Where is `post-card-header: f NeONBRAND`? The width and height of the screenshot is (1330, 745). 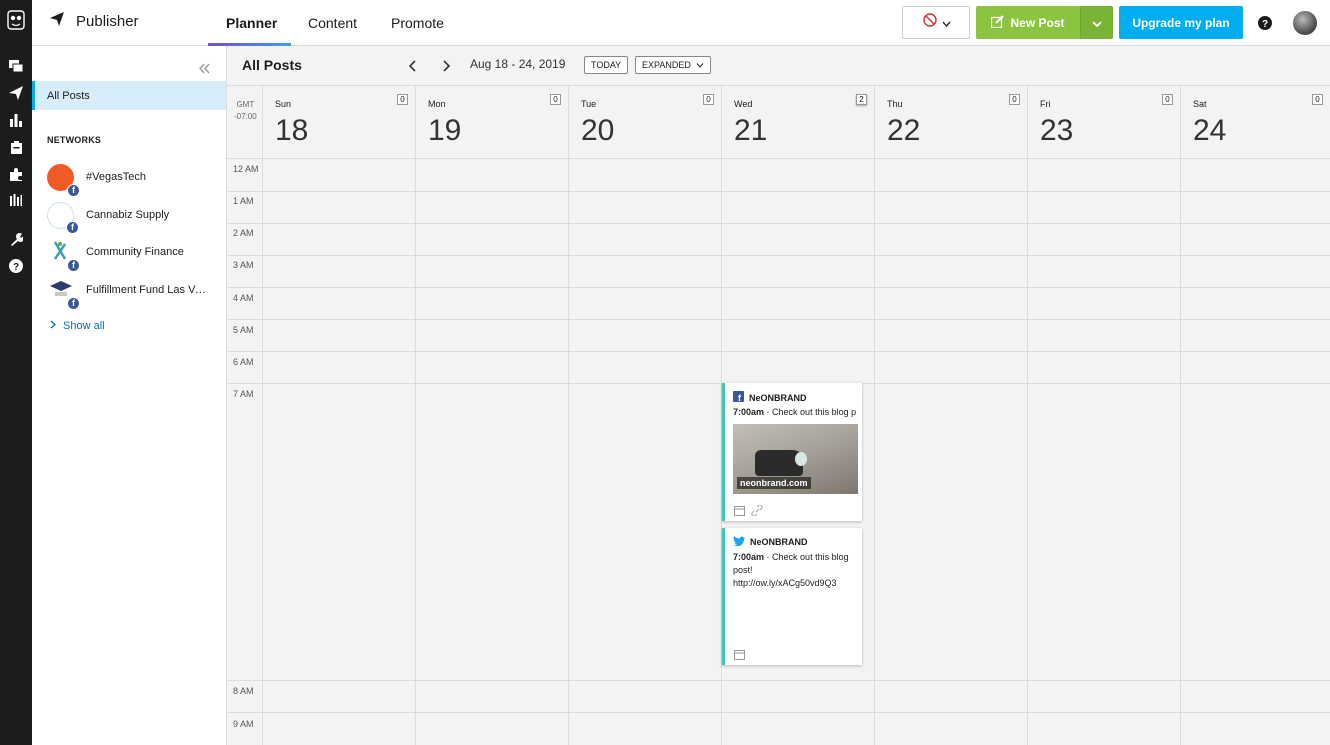
post-card-header: f NeONBRAND is located at coordinates (770, 397).